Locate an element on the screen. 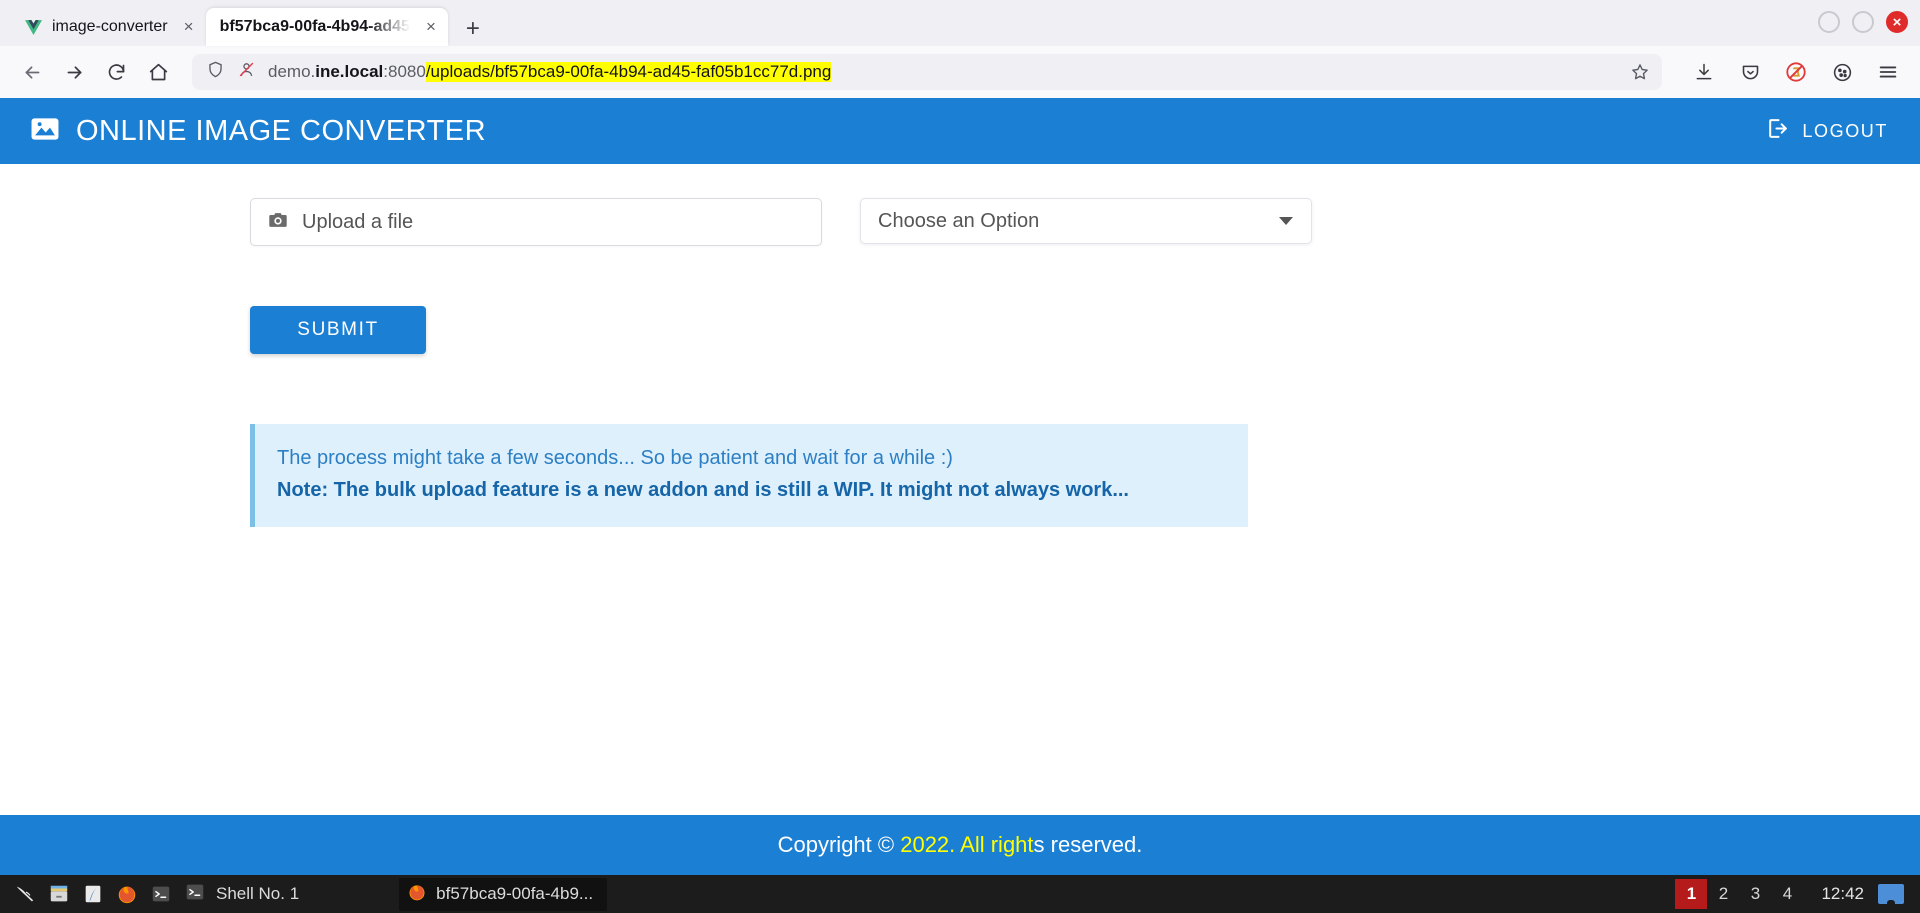 This screenshot has width=1920, height=913. taskbar-shell-label: Shell No. 1 is located at coordinates (258, 893).